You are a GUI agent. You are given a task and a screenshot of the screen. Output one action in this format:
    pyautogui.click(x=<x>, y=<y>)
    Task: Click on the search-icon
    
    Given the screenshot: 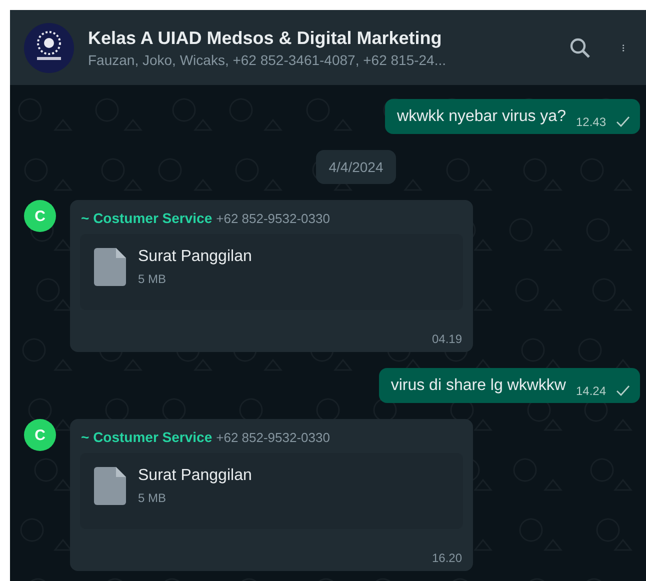 What is the action you would take?
    pyautogui.click(x=580, y=48)
    